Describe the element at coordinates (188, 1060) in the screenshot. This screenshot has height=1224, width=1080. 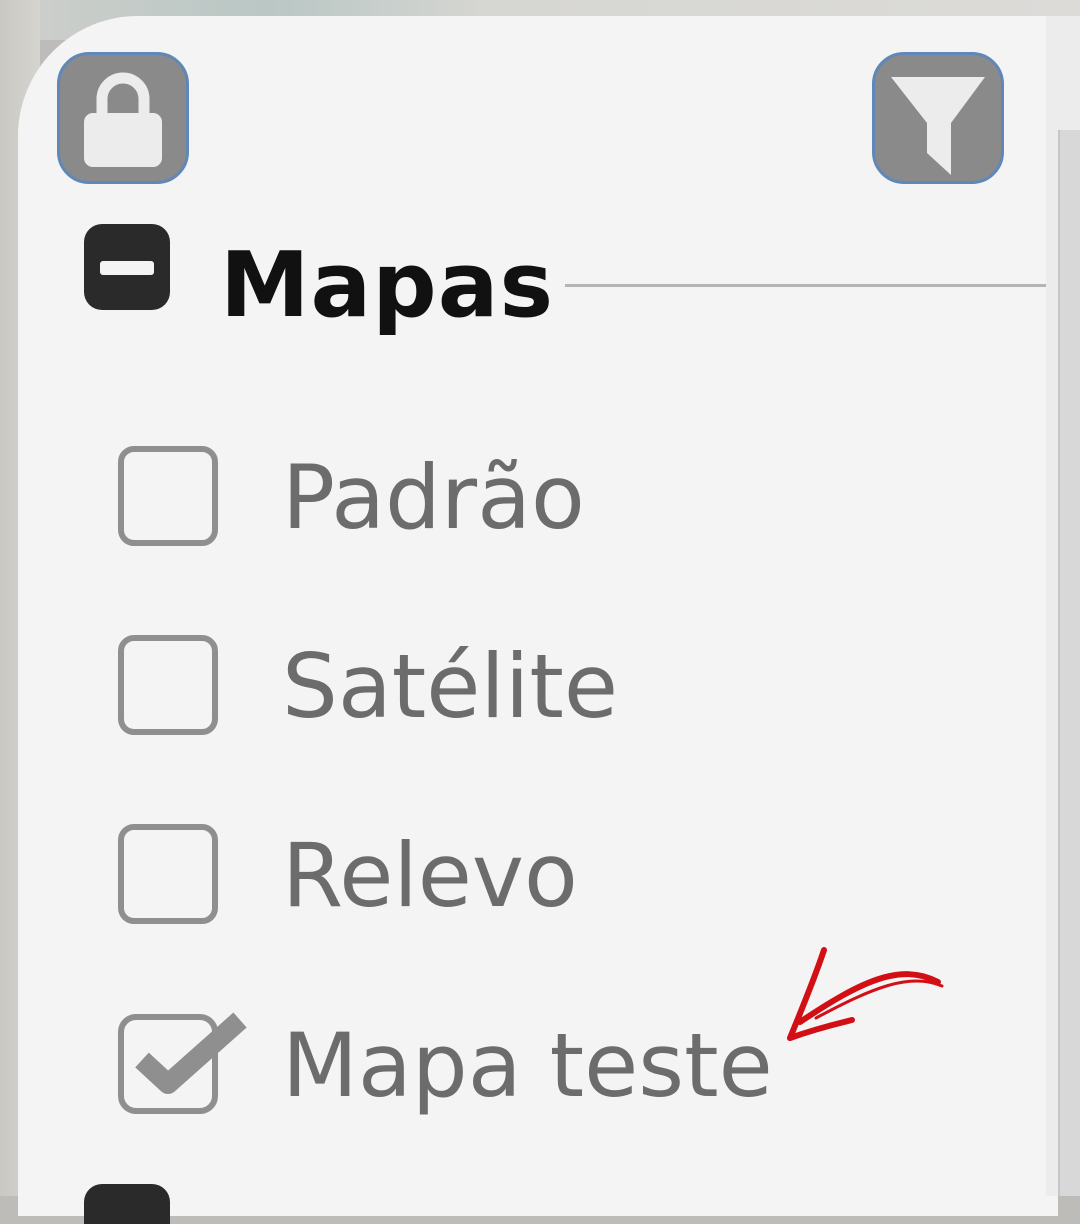
I see `checked-checkbox-icon` at that location.